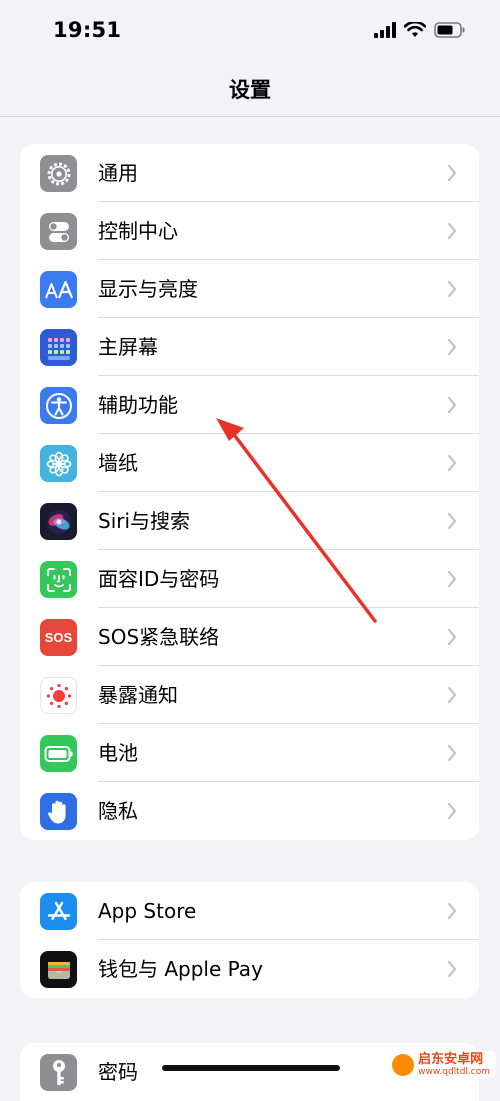 The image size is (500, 1101). Describe the element at coordinates (58, 753) in the screenshot. I see `battery-icon` at that location.